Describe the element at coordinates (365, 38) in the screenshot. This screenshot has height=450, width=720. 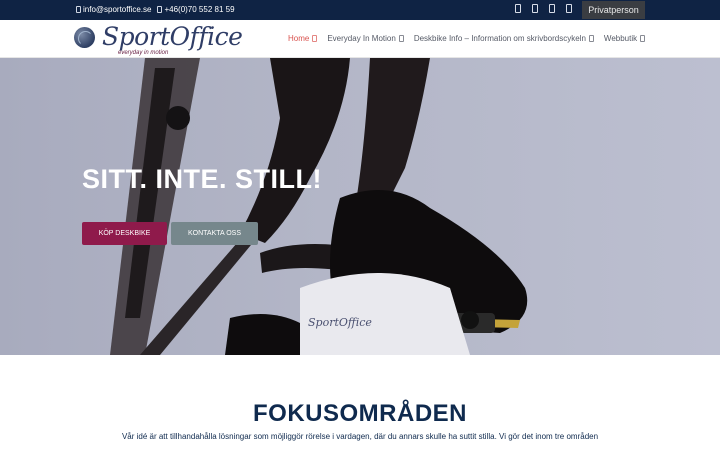
I see `nav-item-everyday-in-motion: Everyday In Motion` at that location.